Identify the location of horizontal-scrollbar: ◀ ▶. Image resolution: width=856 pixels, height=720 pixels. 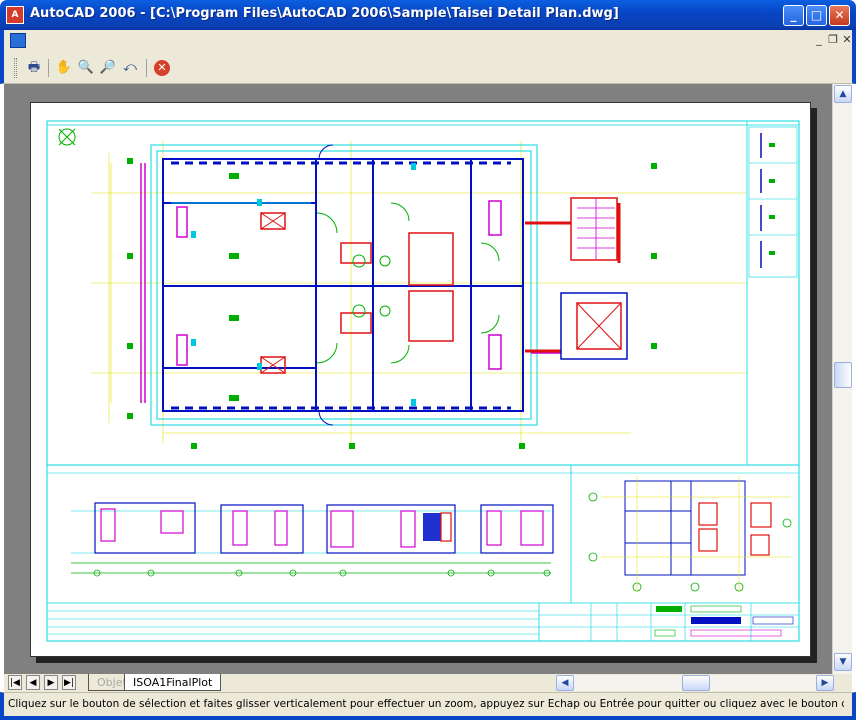
(695, 683).